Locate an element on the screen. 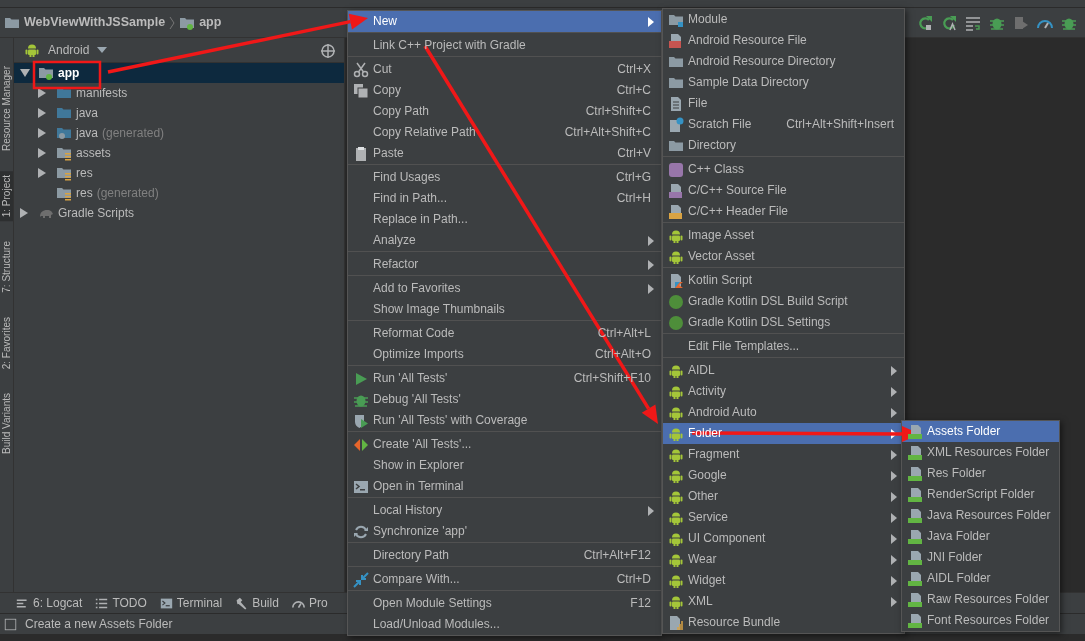  menu-item: AIDL is located at coordinates (783, 370).